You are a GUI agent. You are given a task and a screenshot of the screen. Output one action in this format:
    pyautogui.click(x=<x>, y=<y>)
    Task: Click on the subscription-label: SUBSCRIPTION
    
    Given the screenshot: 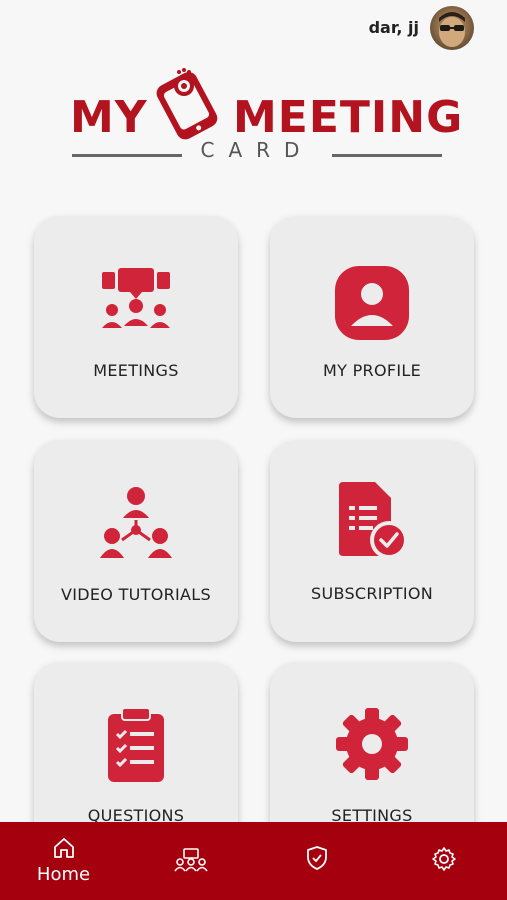 What is the action you would take?
    pyautogui.click(x=372, y=593)
    